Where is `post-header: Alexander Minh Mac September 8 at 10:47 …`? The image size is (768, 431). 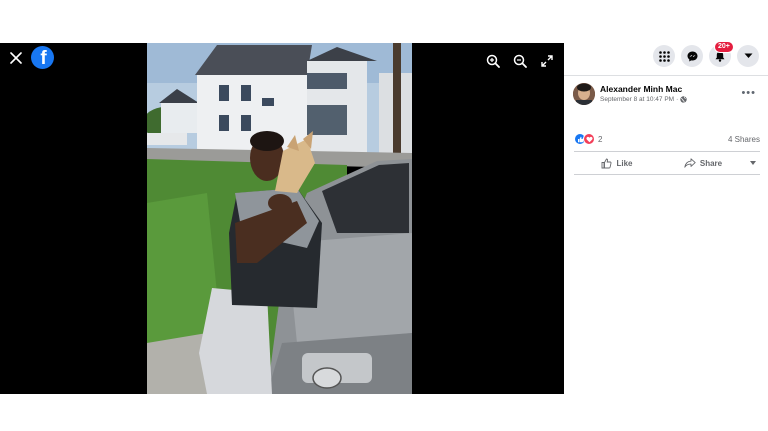 post-header: Alexander Minh Mac September 8 at 10:47 … is located at coordinates (630, 94).